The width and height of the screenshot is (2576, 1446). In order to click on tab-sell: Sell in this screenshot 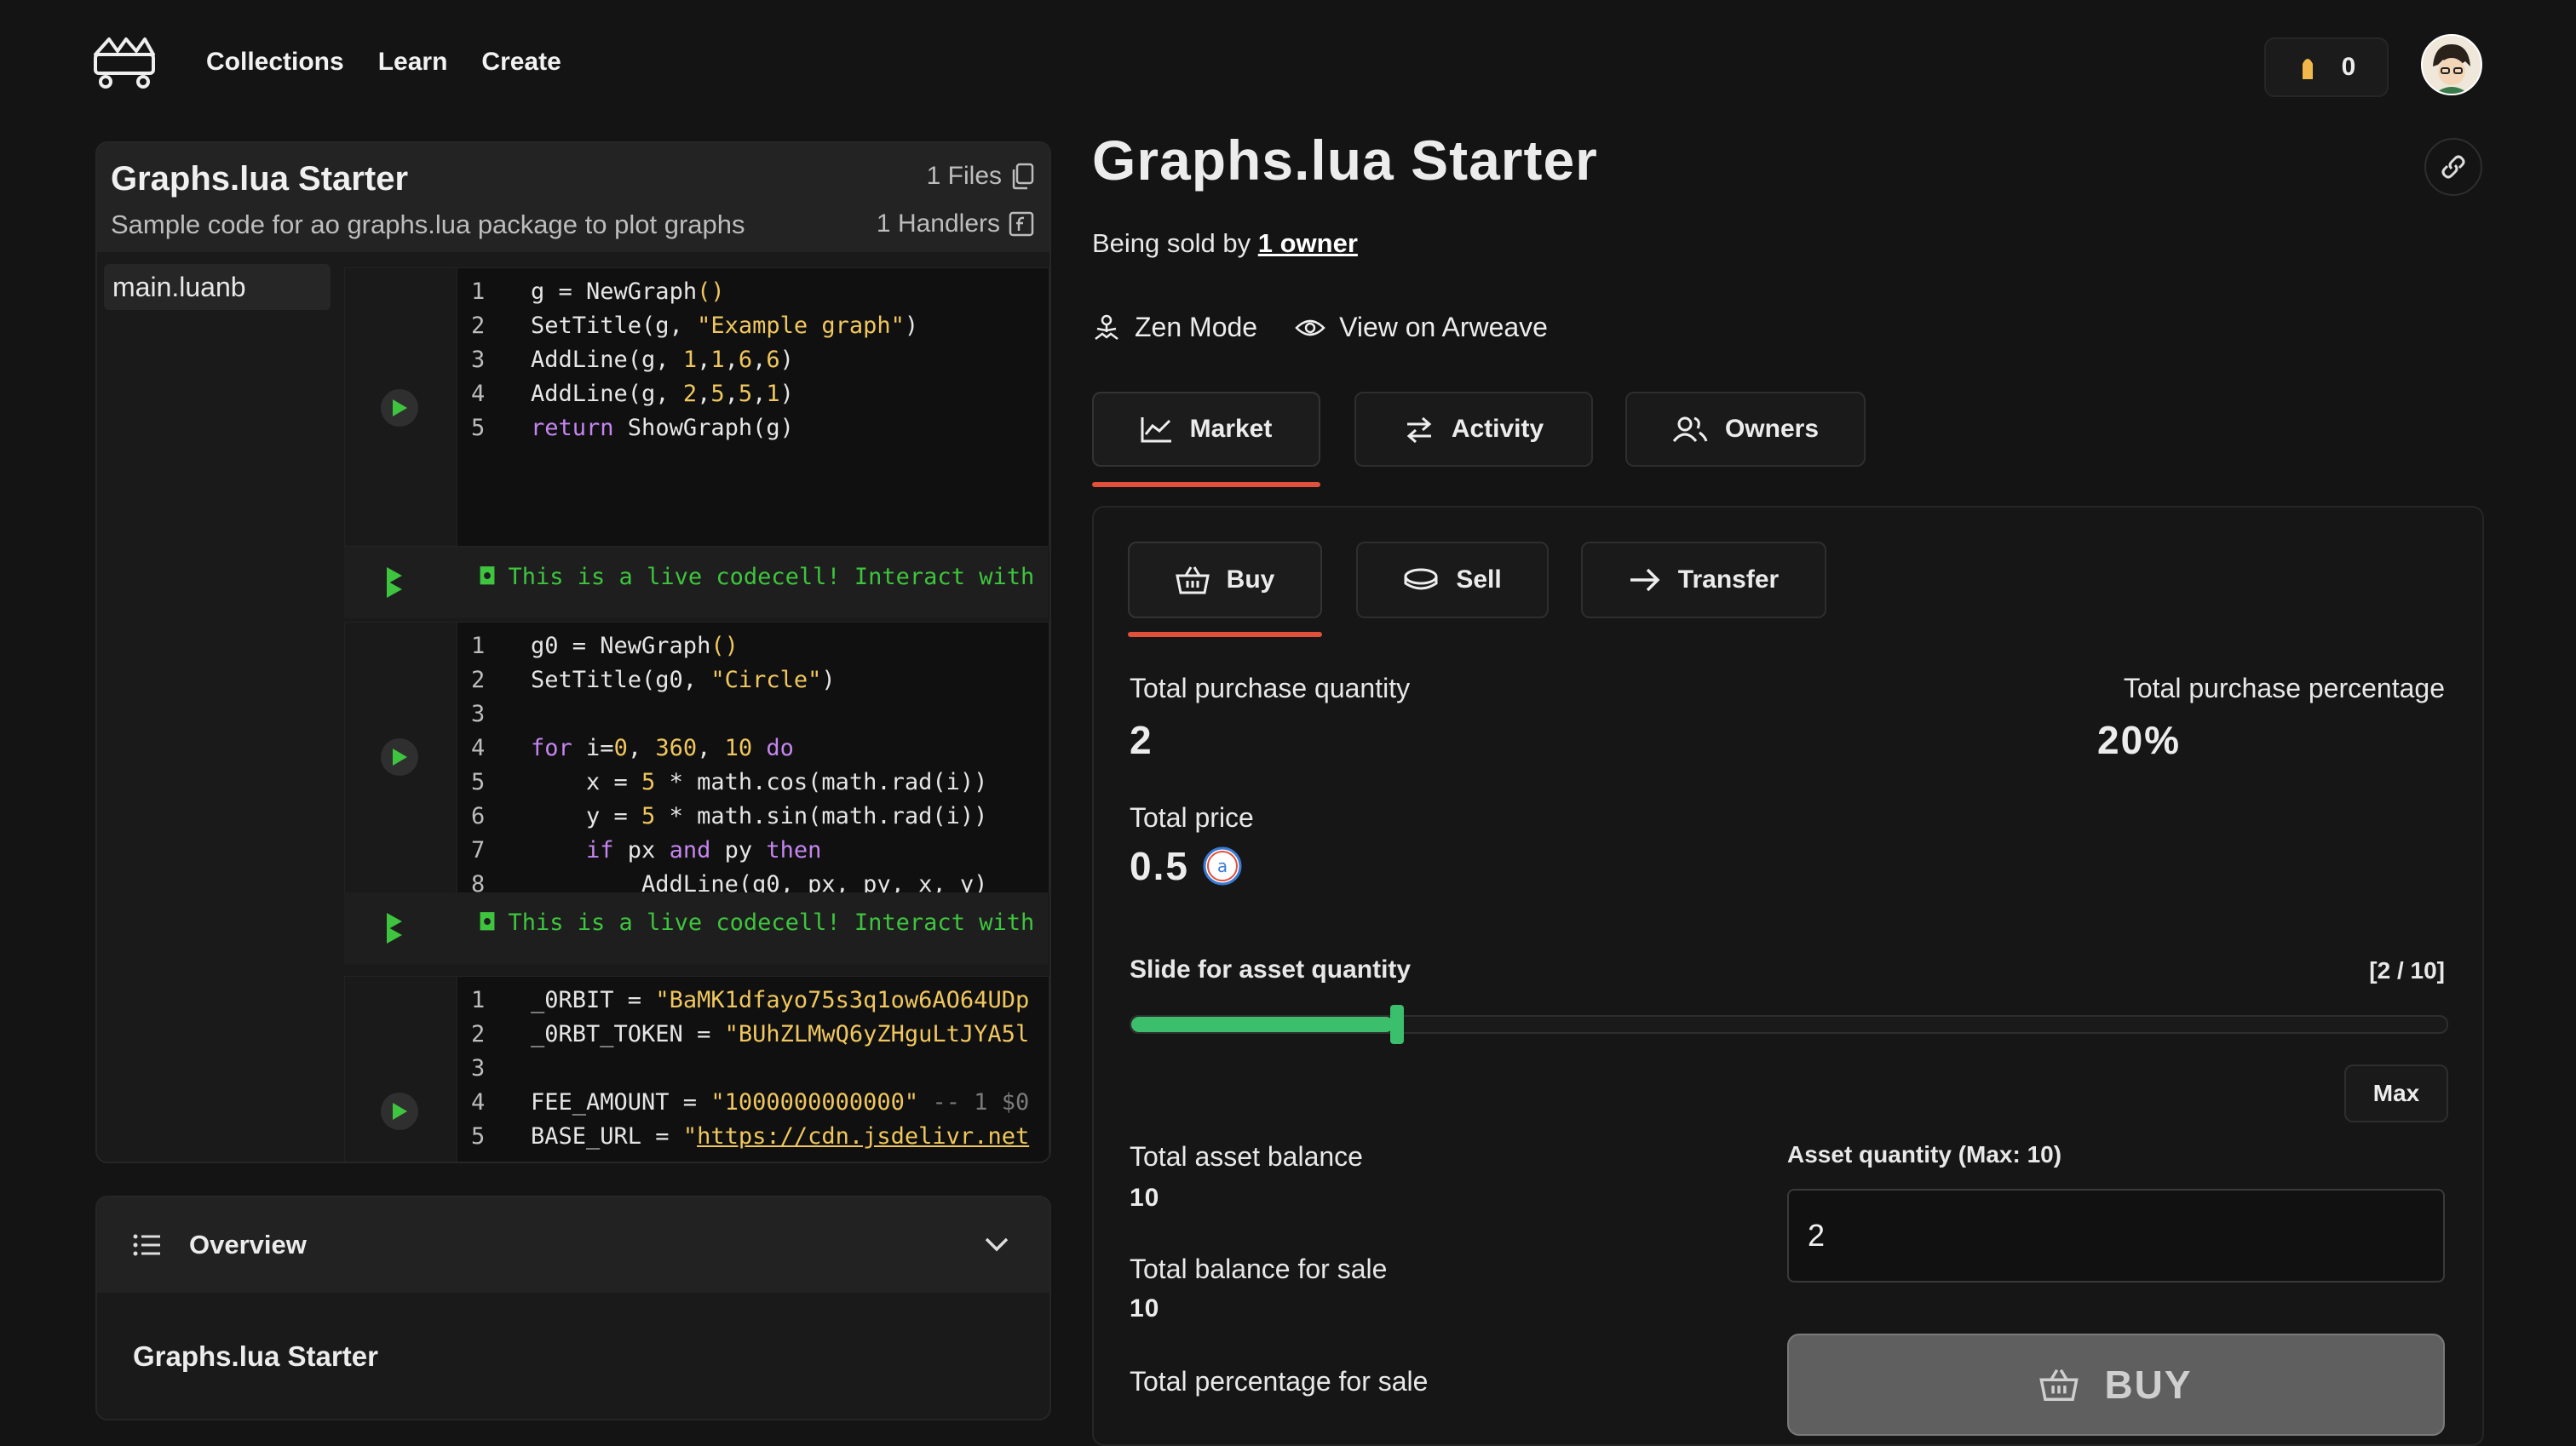, I will do `click(1452, 580)`.